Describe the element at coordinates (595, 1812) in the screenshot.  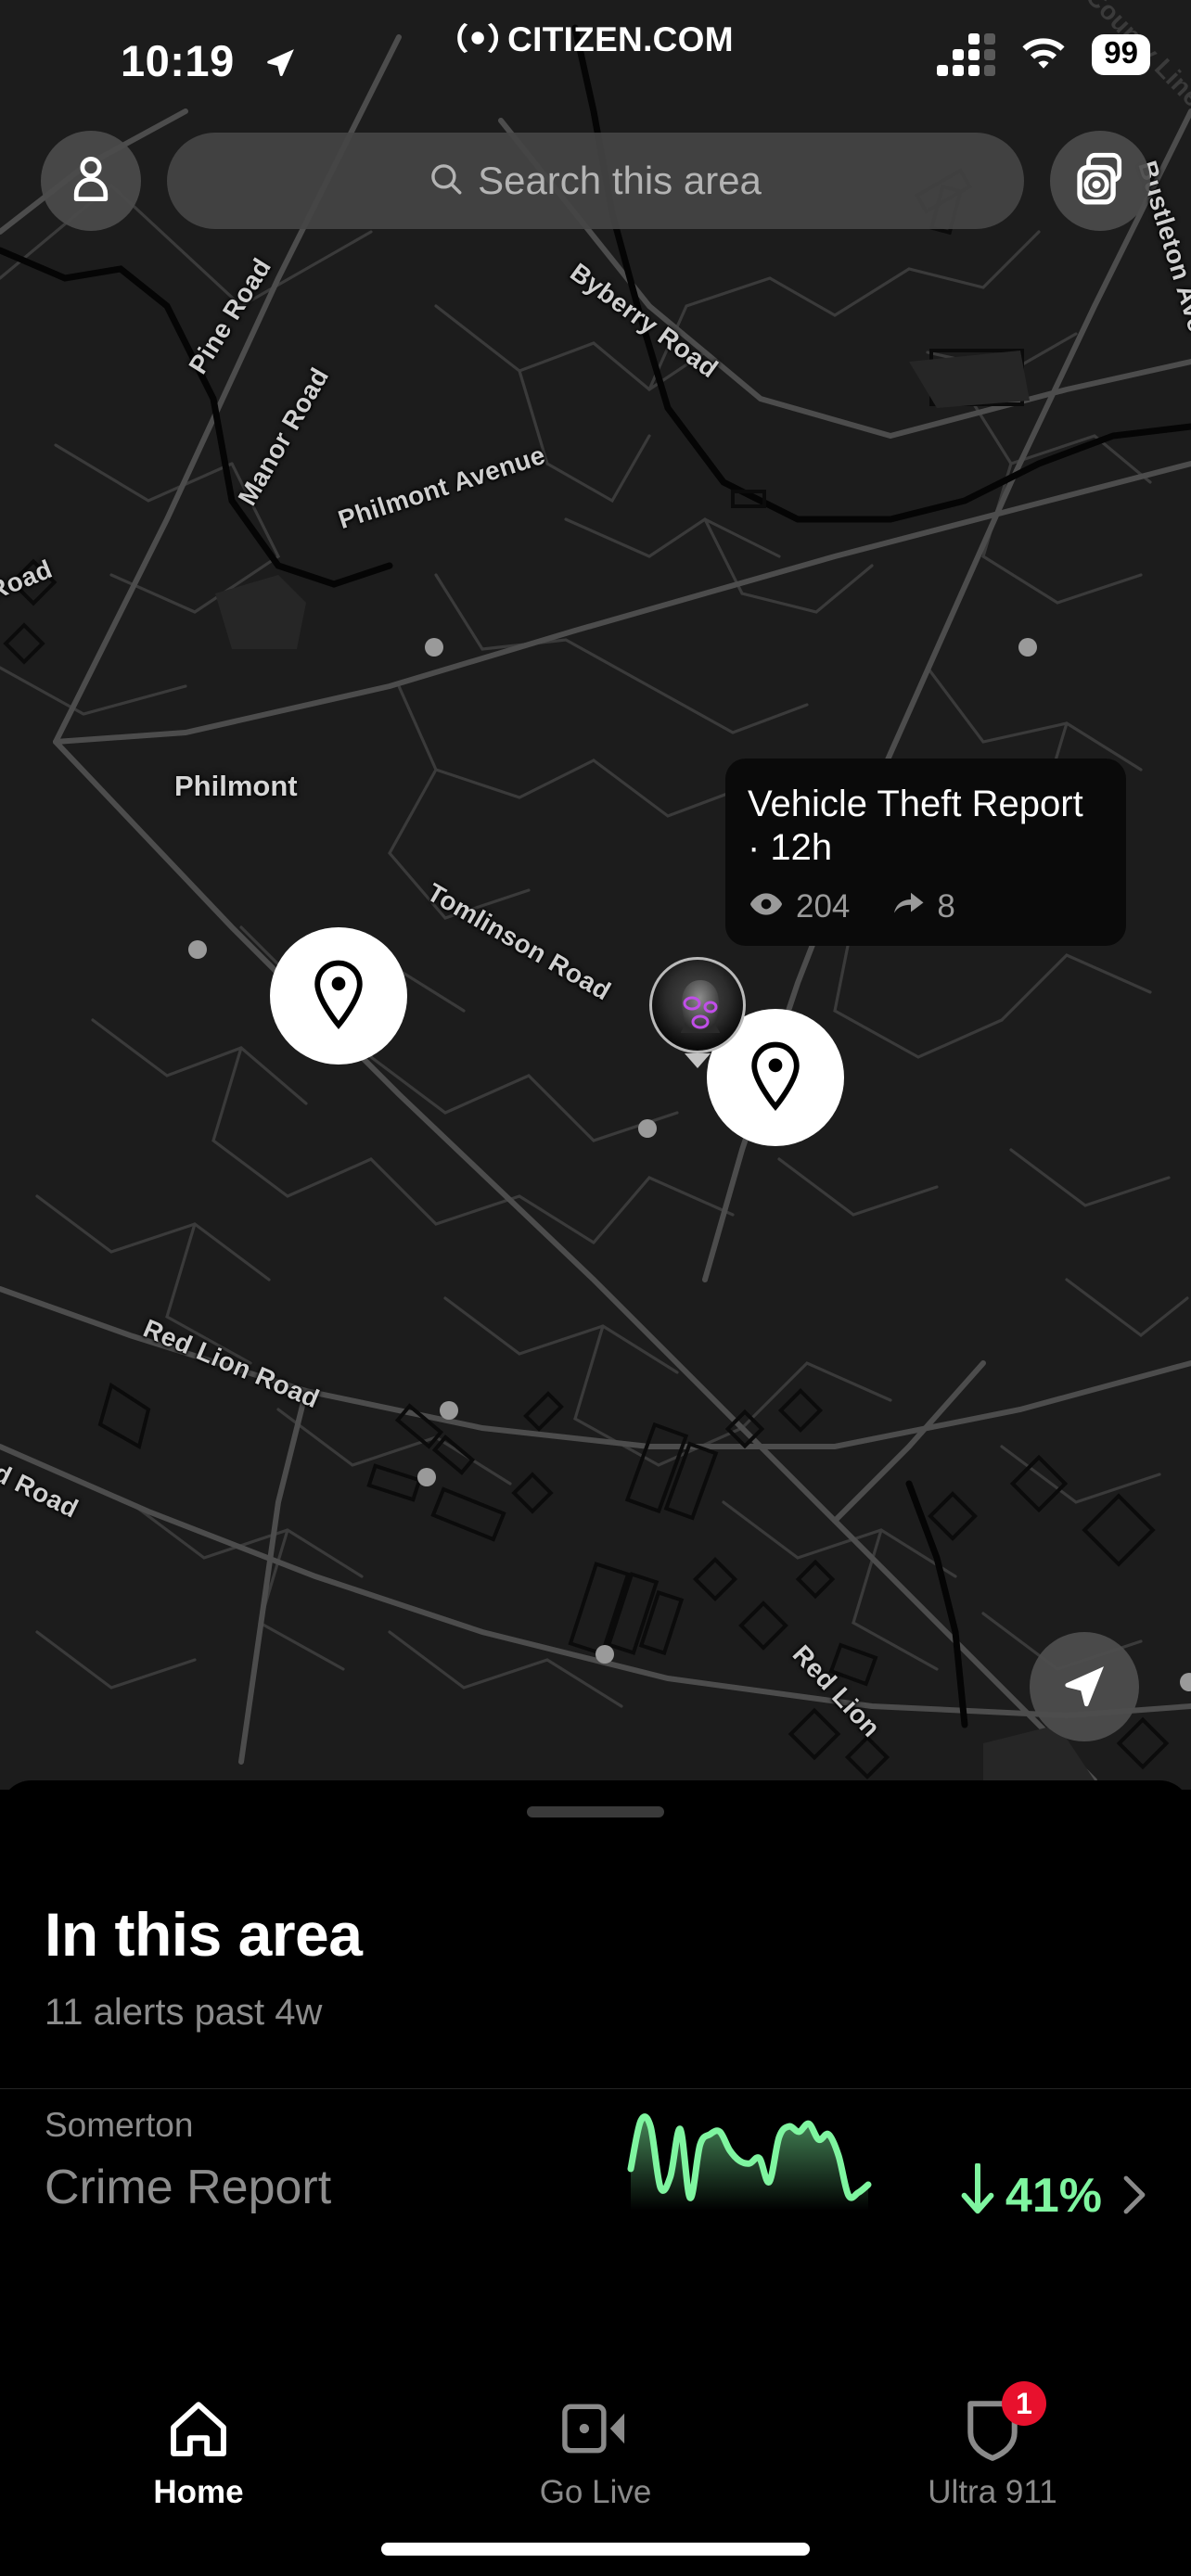
I see `sheet-drag-handle` at that location.